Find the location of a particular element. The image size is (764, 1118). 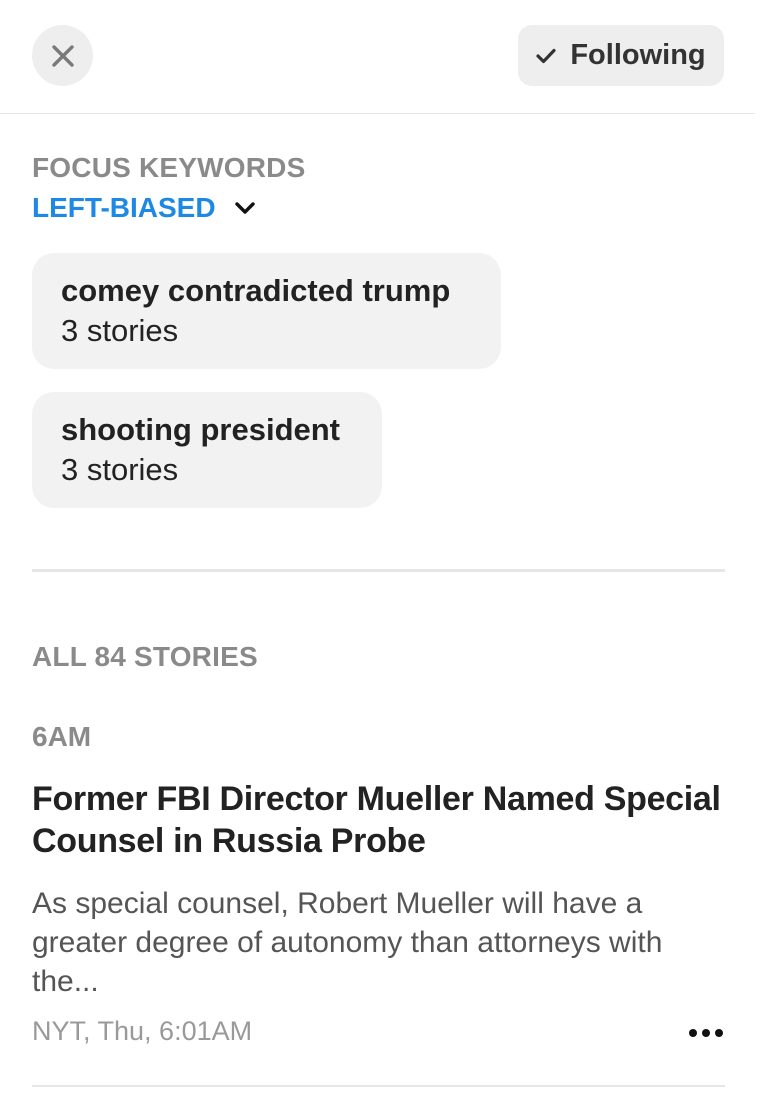

bias-label: LEFT-BIASED is located at coordinates (124, 207).